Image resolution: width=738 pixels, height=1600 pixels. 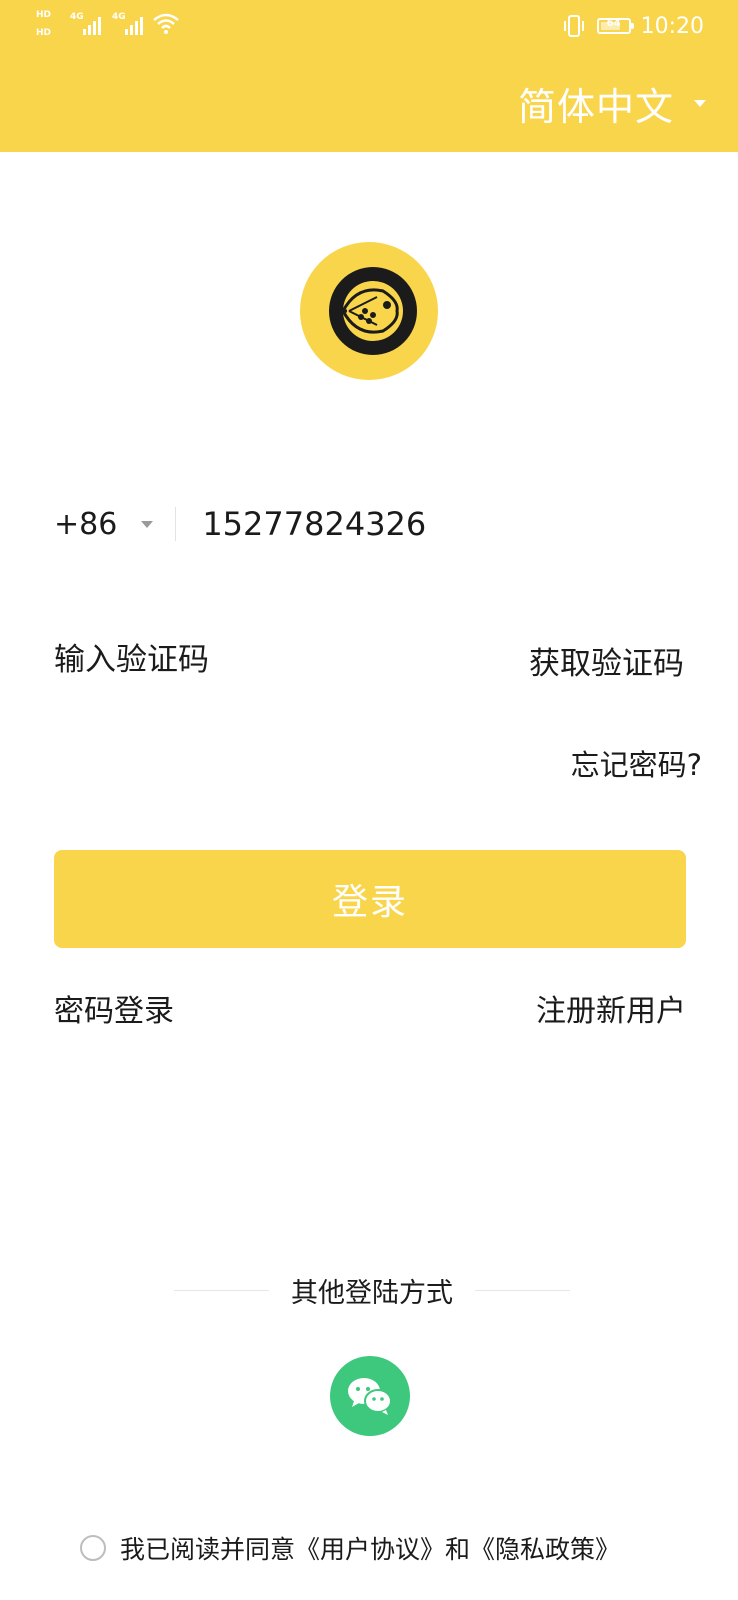 What do you see at coordinates (611, 1008) in the screenshot?
I see `register-link: 注册新用户` at bounding box center [611, 1008].